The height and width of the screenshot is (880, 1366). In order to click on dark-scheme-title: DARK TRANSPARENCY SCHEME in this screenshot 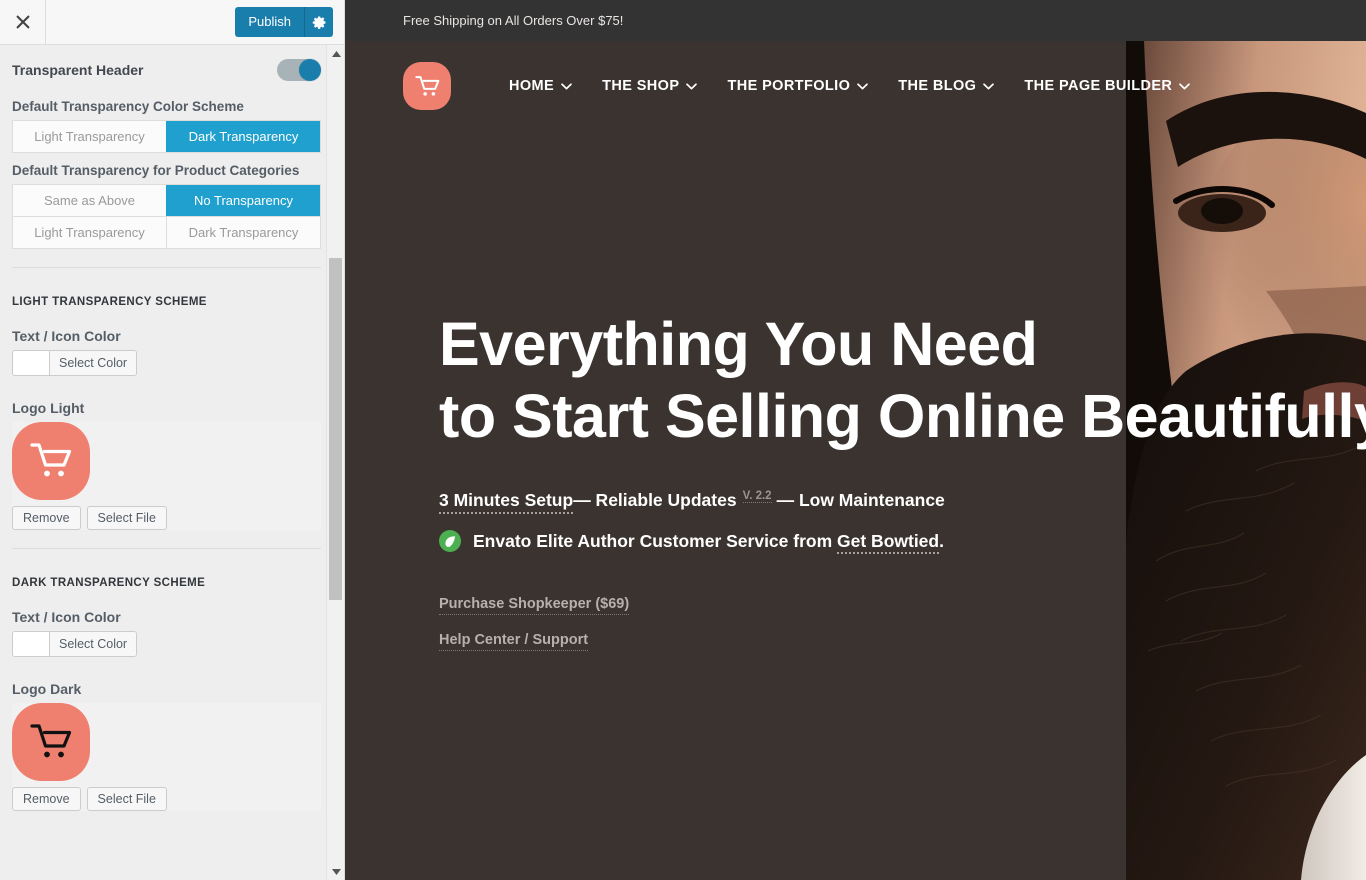, I will do `click(109, 583)`.